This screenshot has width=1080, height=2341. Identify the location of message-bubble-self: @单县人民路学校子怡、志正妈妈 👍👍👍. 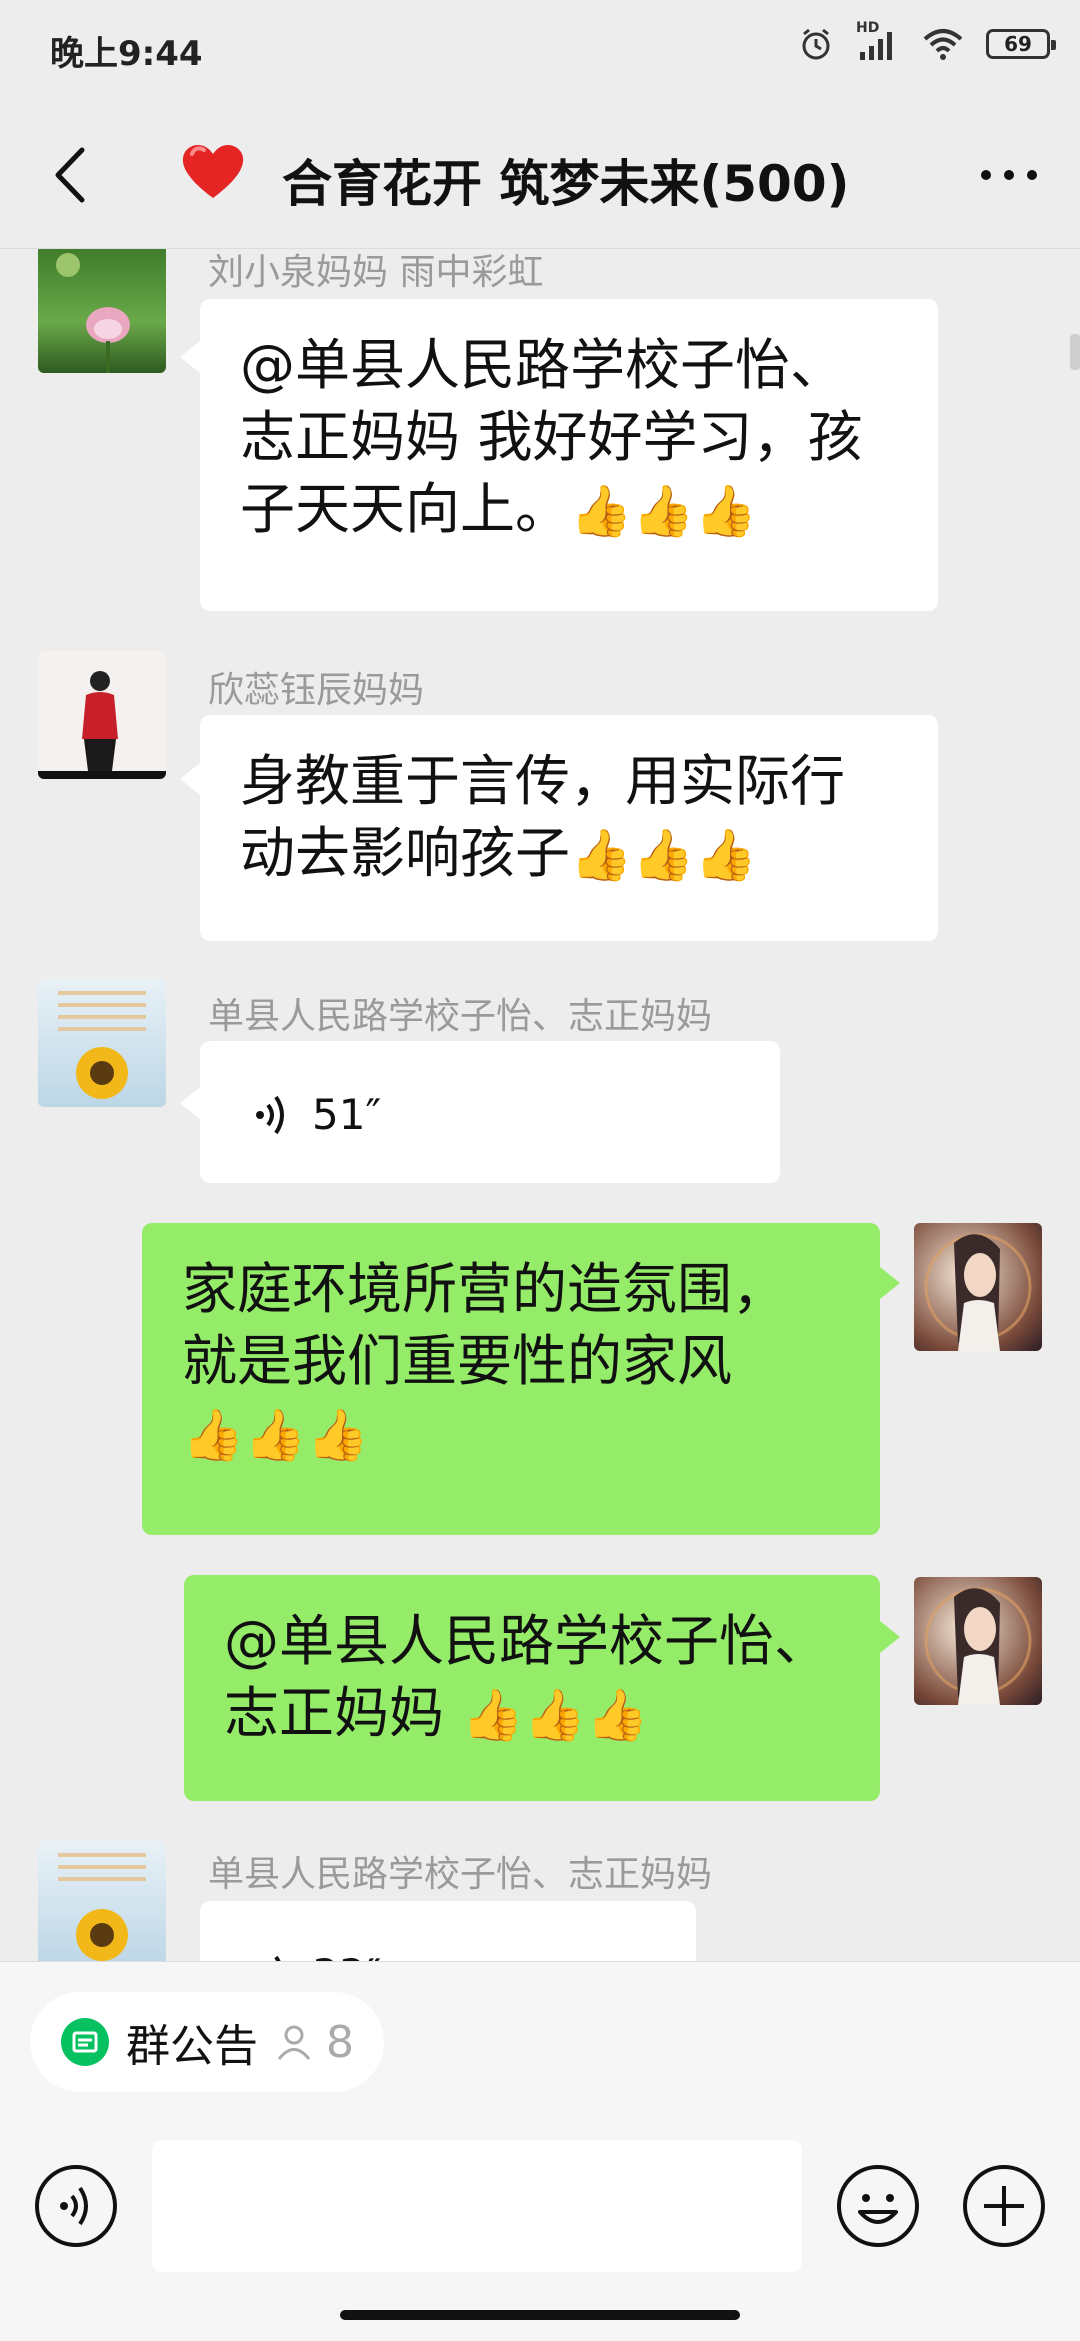
(532, 1688).